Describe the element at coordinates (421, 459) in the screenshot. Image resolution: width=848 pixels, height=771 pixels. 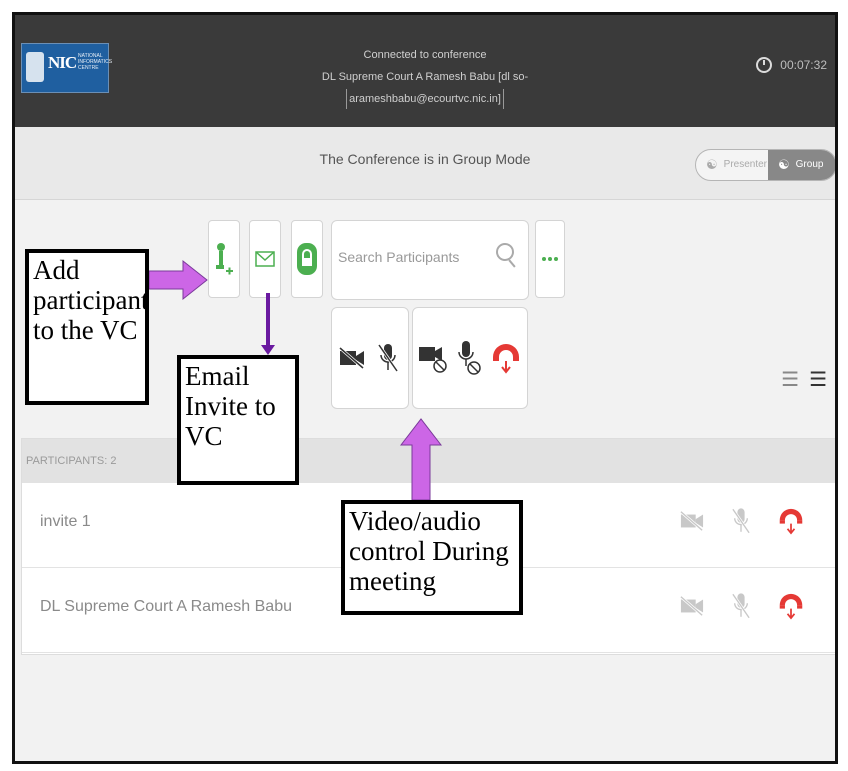
I see `video-arrow` at that location.